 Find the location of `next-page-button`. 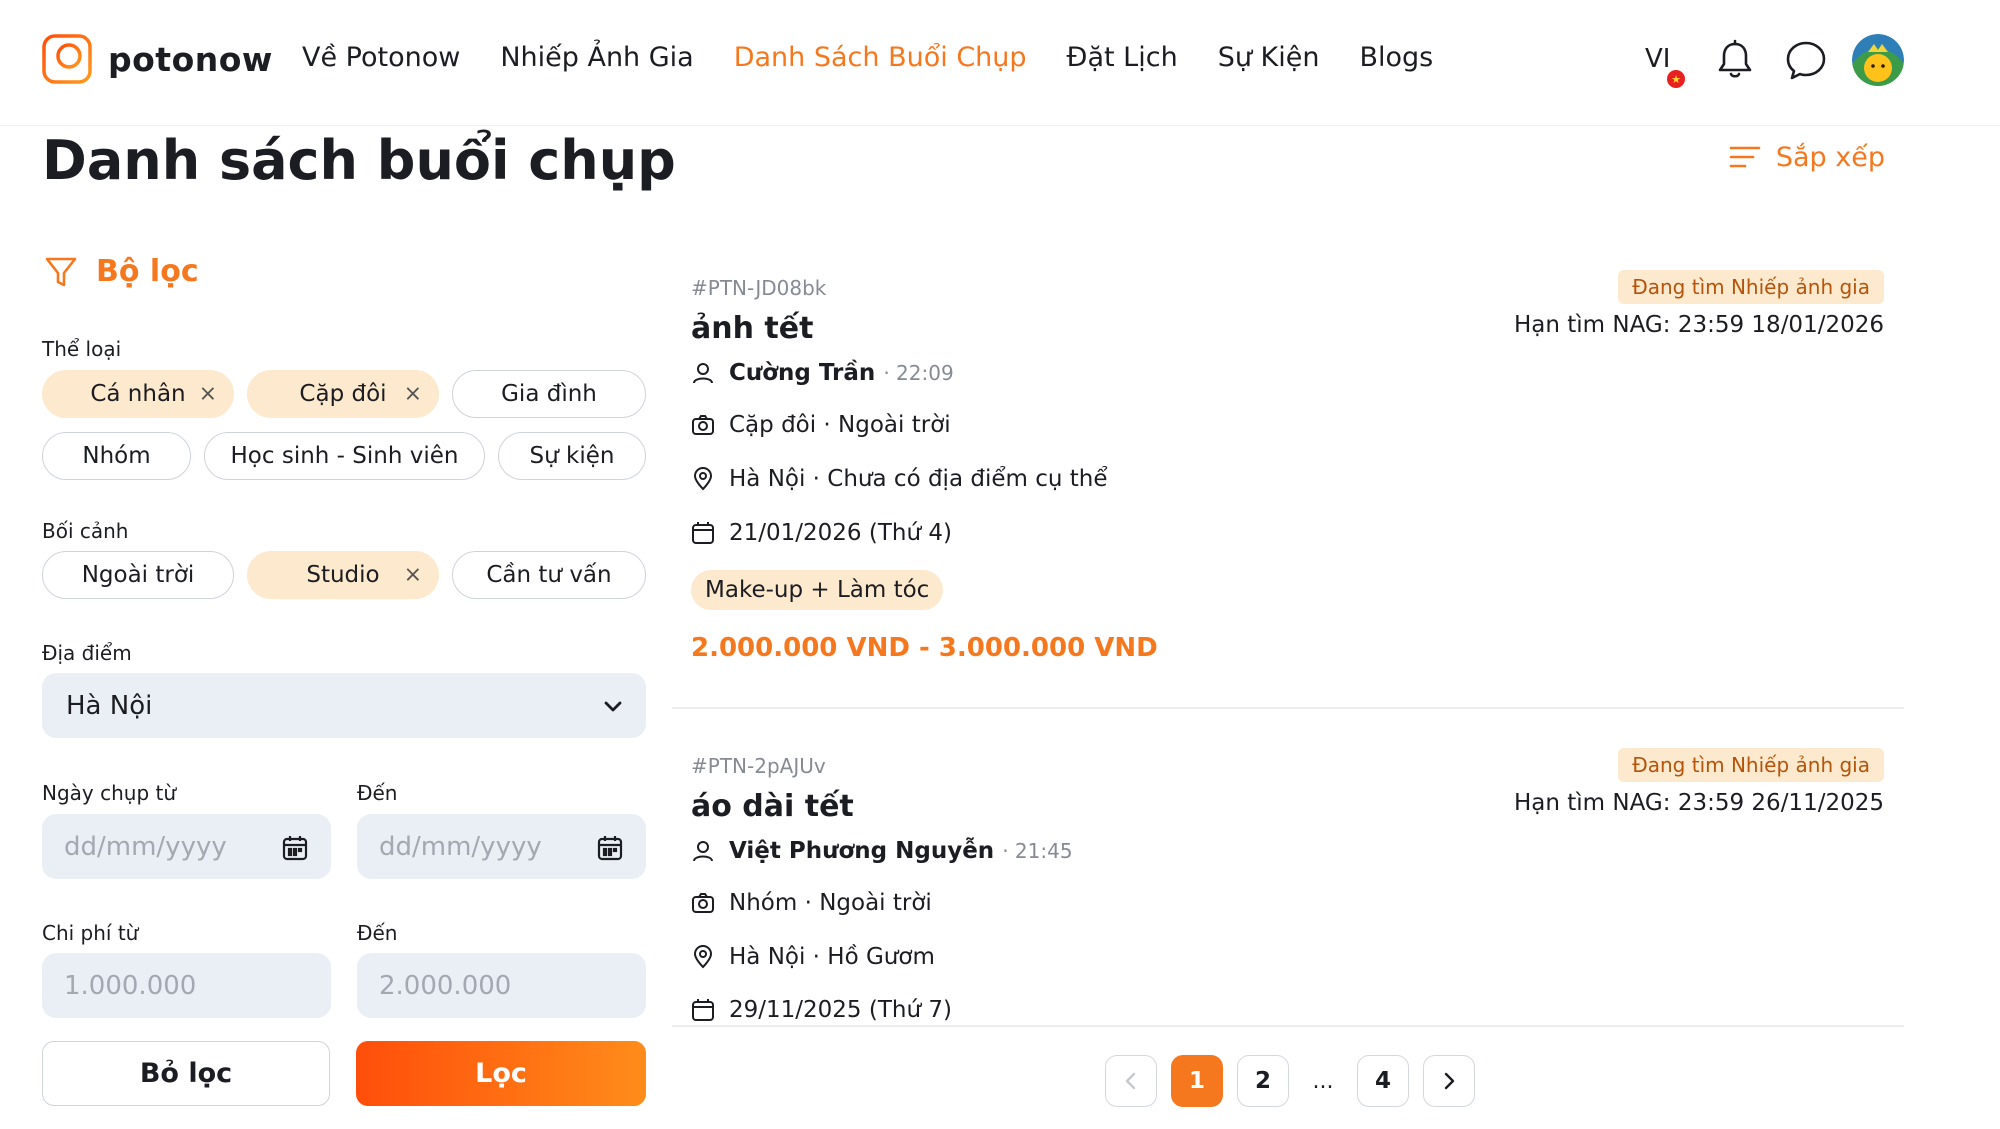

next-page-button is located at coordinates (1449, 1081).